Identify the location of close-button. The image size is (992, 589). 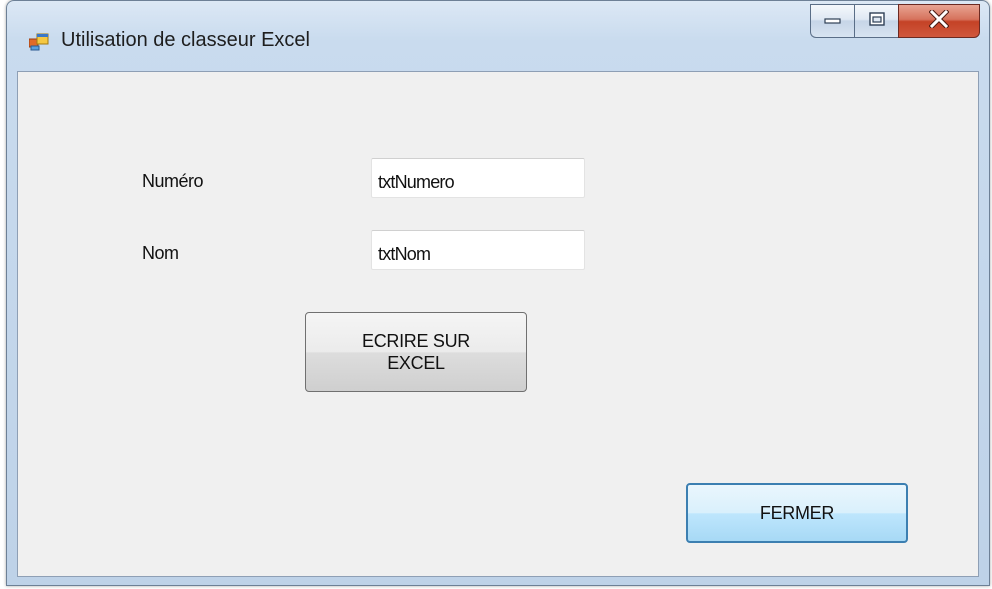
(939, 21).